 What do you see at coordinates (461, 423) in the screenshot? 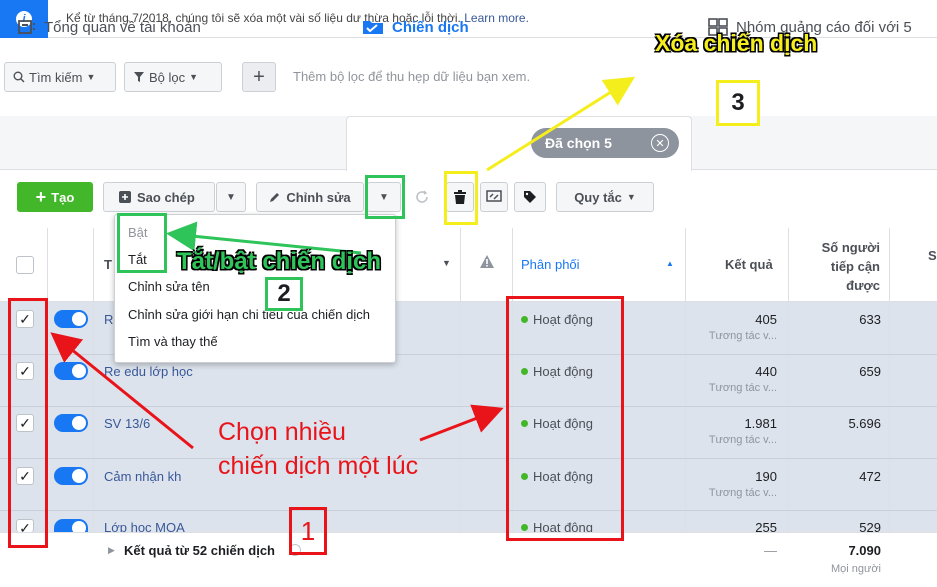
I see `arrow-to-status` at bounding box center [461, 423].